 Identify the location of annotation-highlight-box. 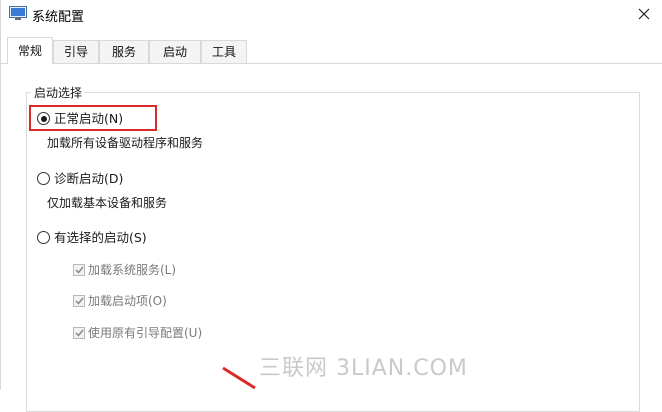
(93, 118).